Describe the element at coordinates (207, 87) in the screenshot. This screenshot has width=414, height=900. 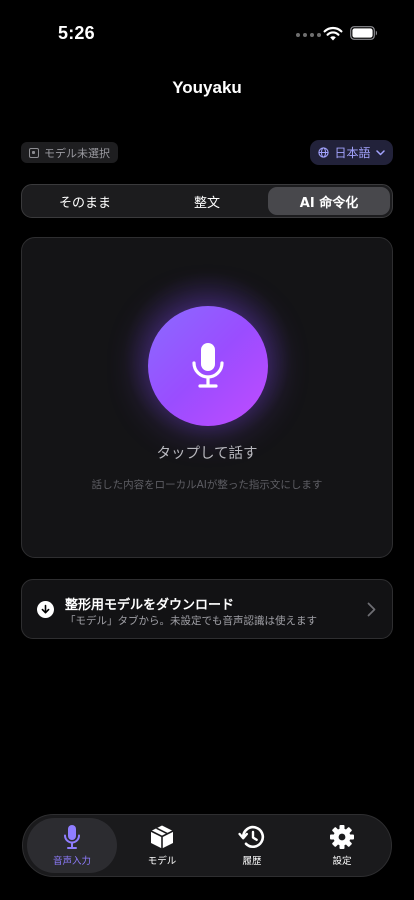
I see `page-title: Youyaku` at that location.